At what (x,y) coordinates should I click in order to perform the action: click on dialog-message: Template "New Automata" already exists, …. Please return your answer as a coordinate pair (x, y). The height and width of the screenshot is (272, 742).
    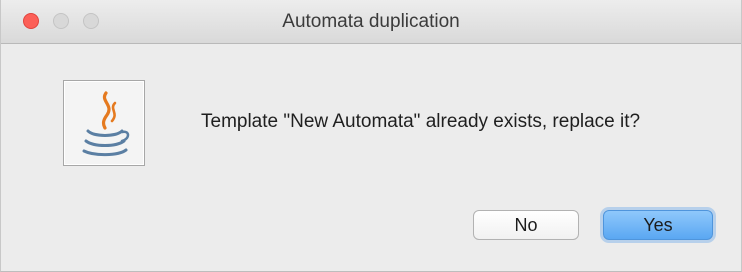
    Looking at the image, I should click on (421, 121).